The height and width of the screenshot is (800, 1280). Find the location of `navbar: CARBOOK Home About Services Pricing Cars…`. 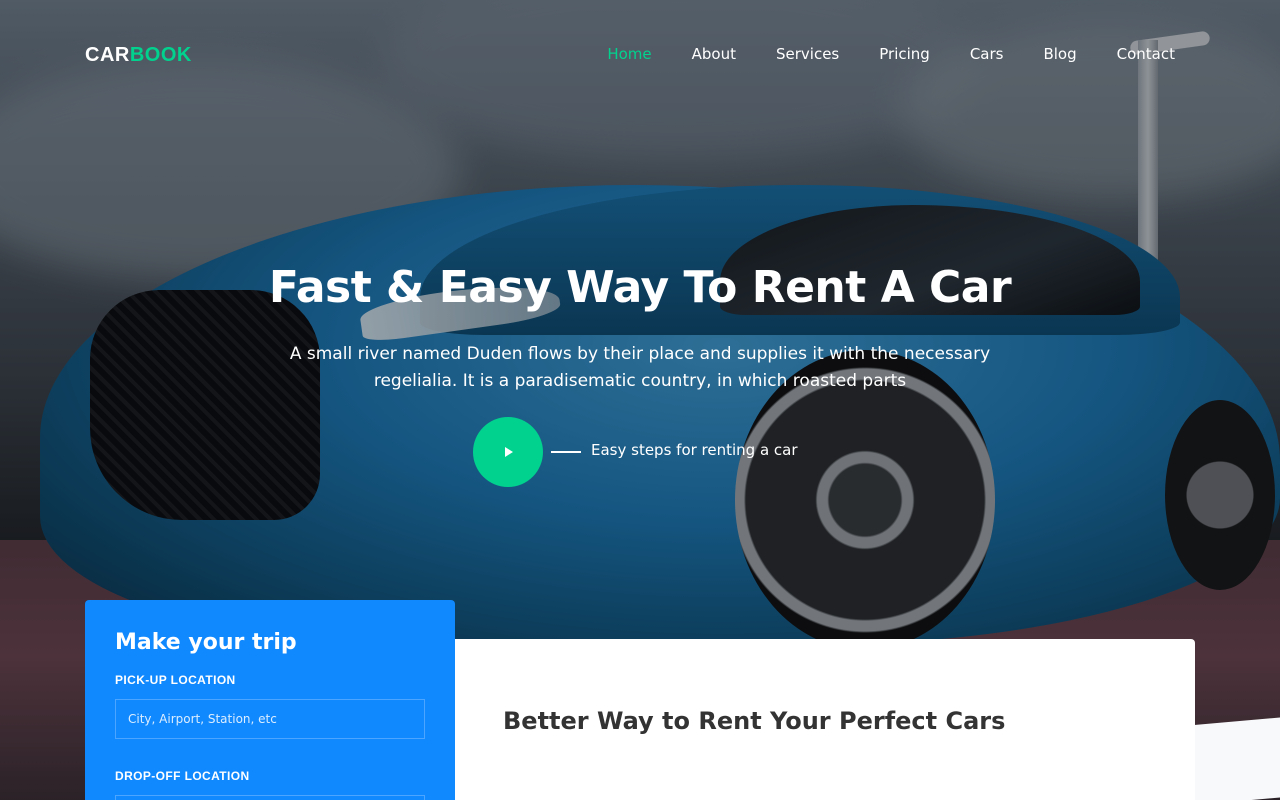

navbar: CARBOOK Home About Services Pricing Cars… is located at coordinates (640, 55).